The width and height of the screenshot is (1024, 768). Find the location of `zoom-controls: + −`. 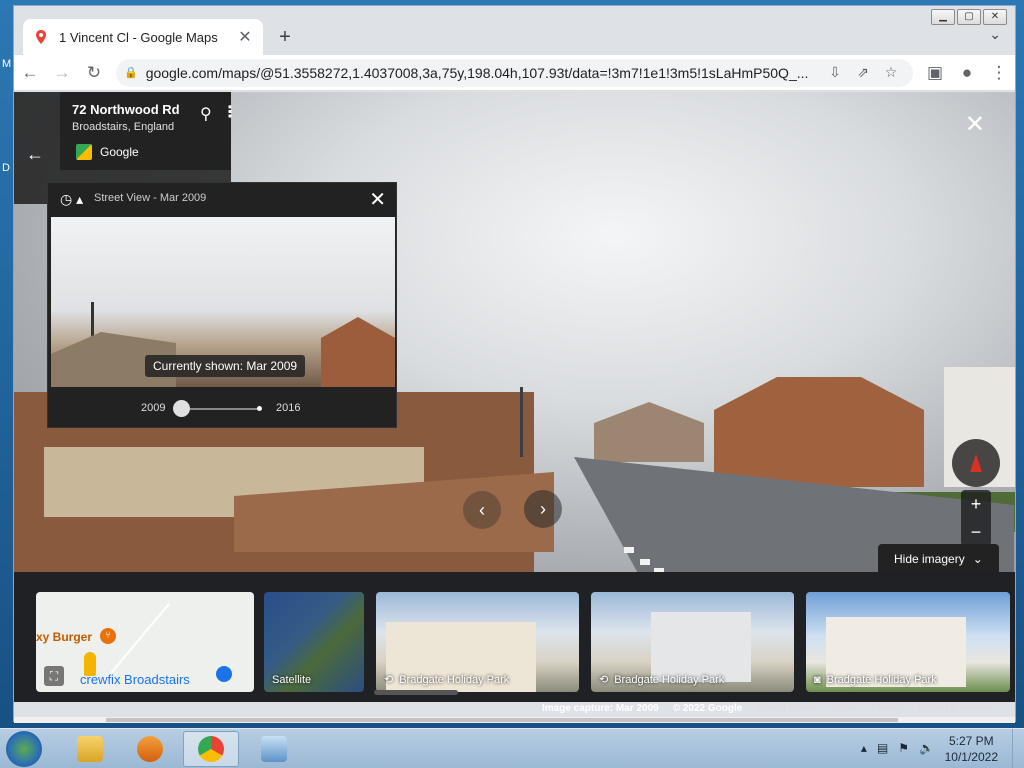

zoom-controls: + − is located at coordinates (976, 518).